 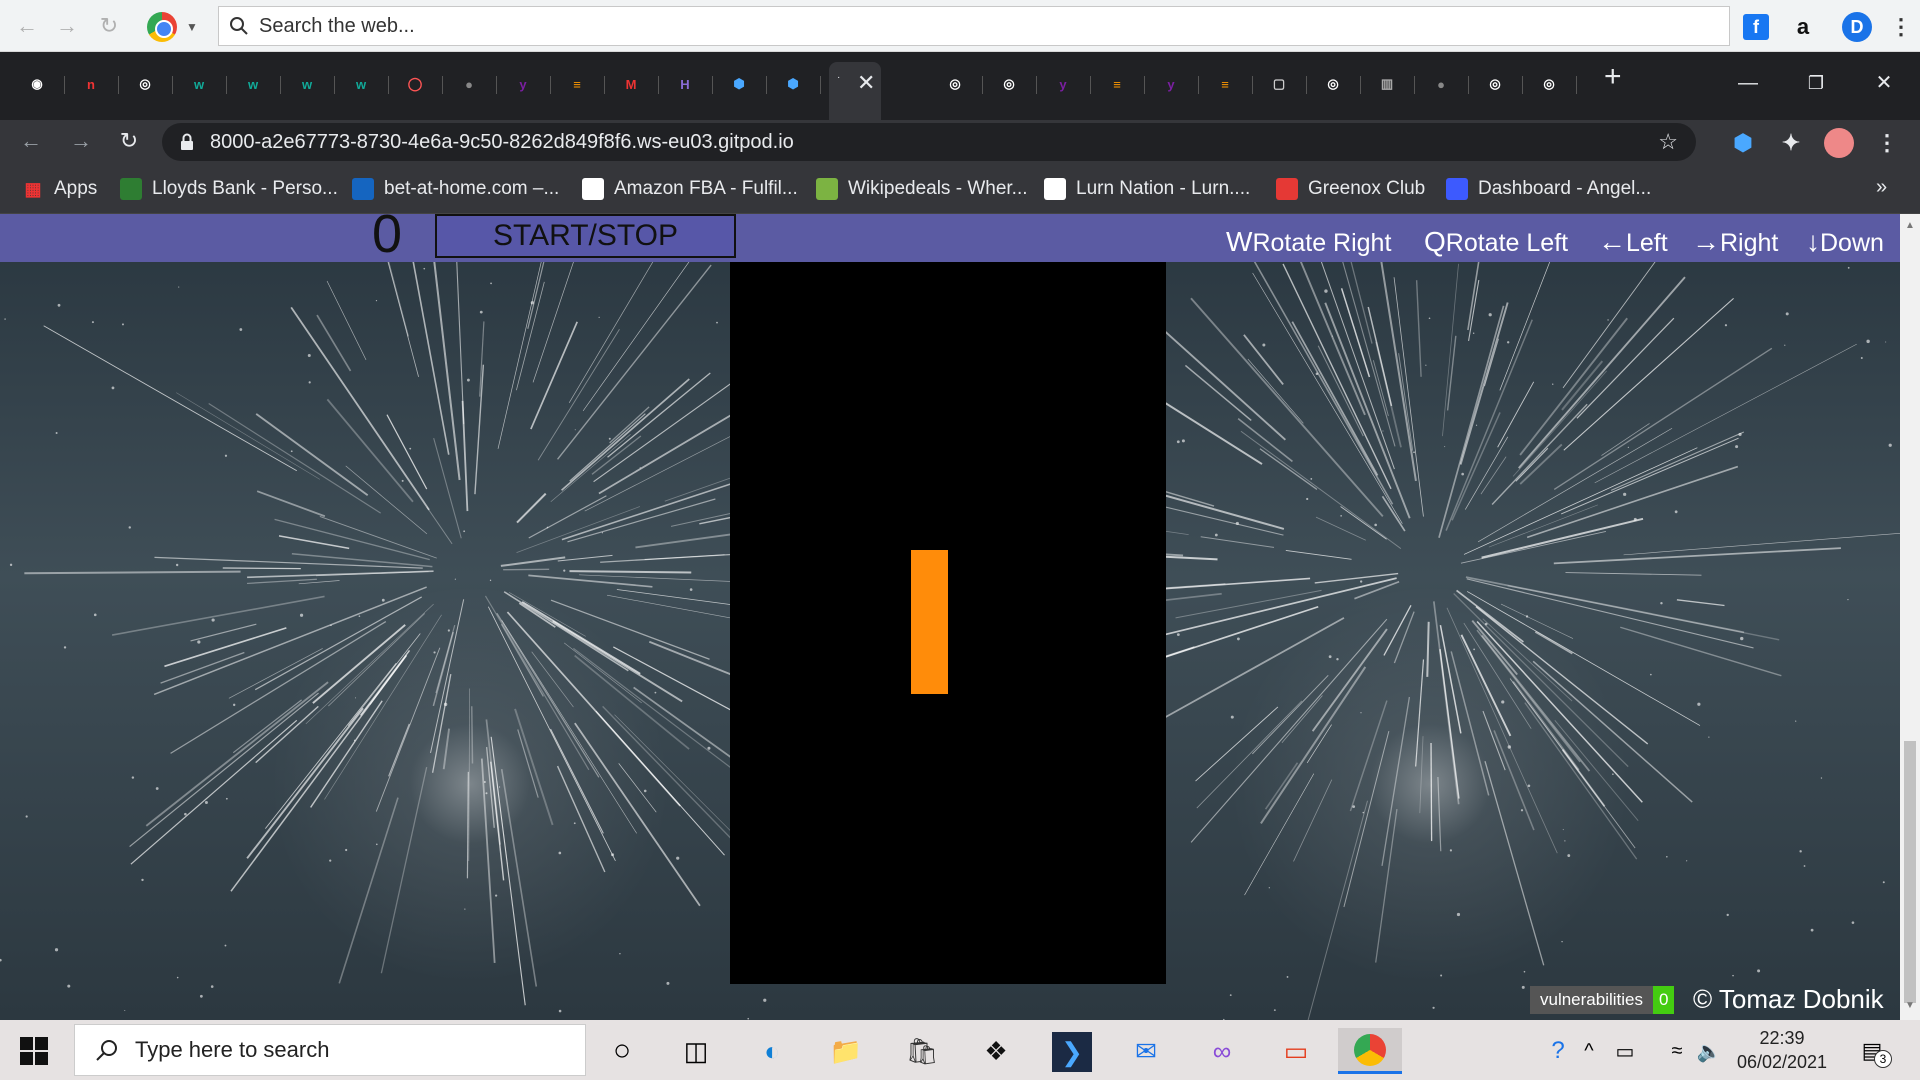 What do you see at coordinates (696, 1051) in the screenshot?
I see `task-view-icon: ◫` at bounding box center [696, 1051].